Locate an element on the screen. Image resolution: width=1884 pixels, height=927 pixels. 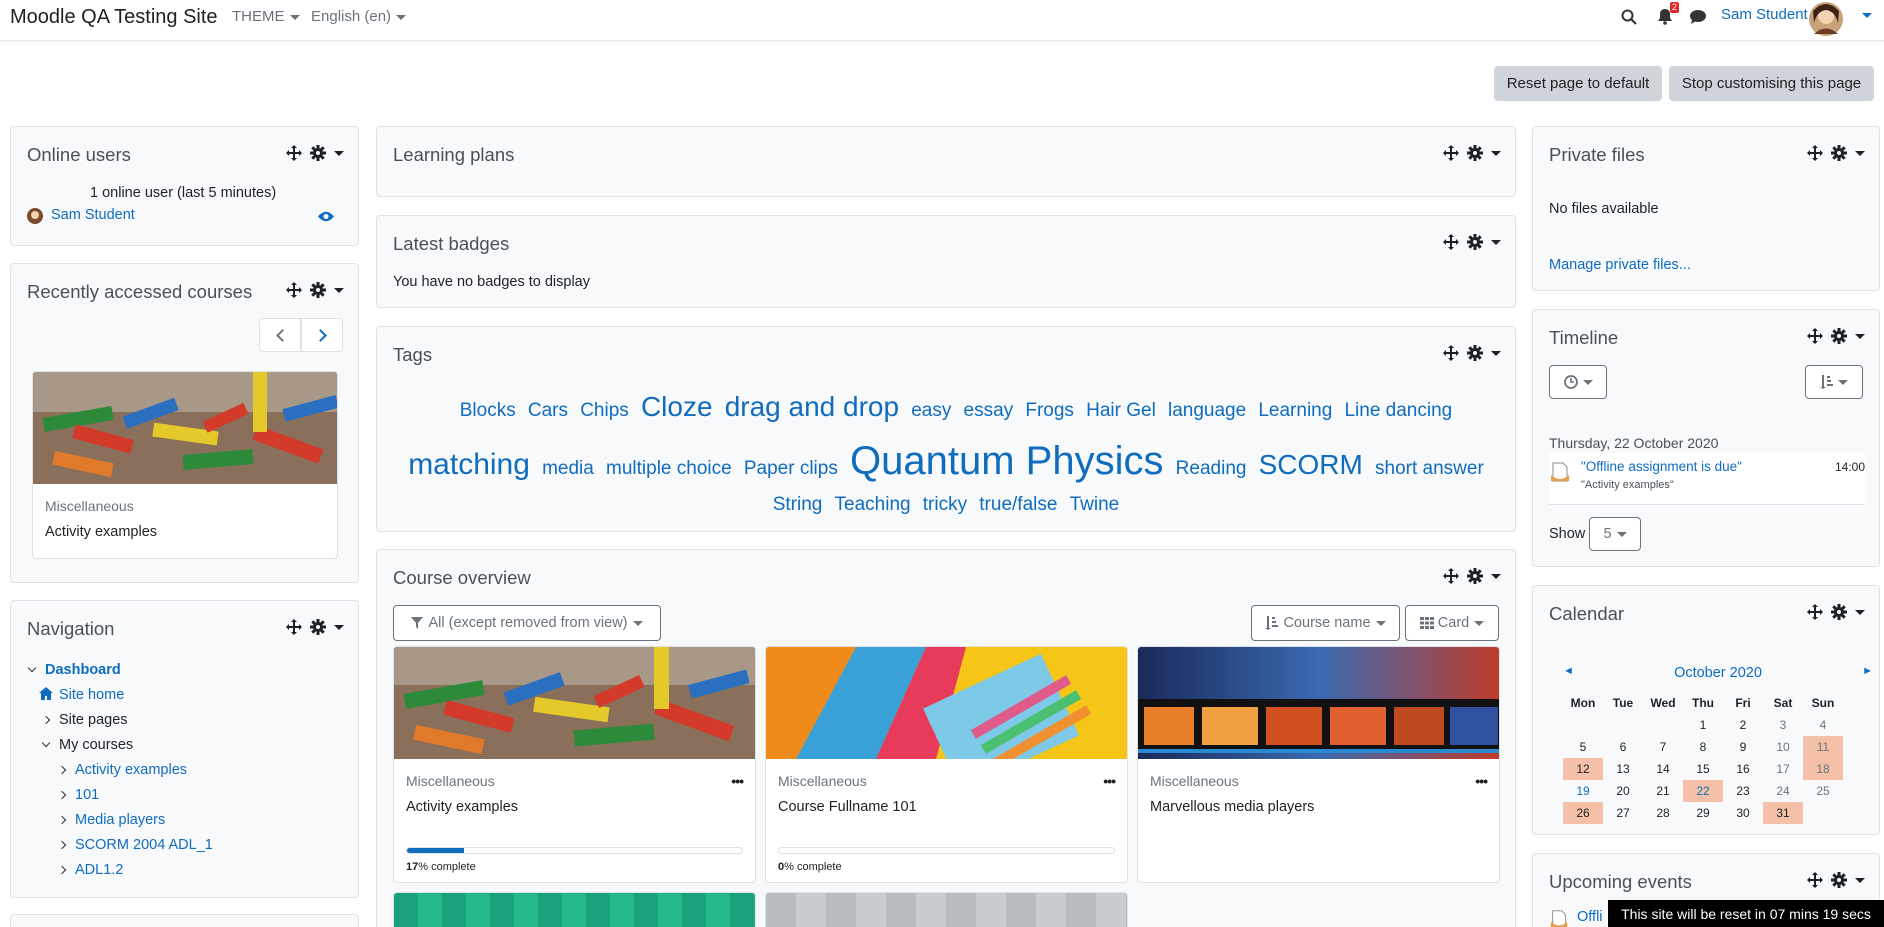
course-view-dropdown: Card is located at coordinates (1452, 623).